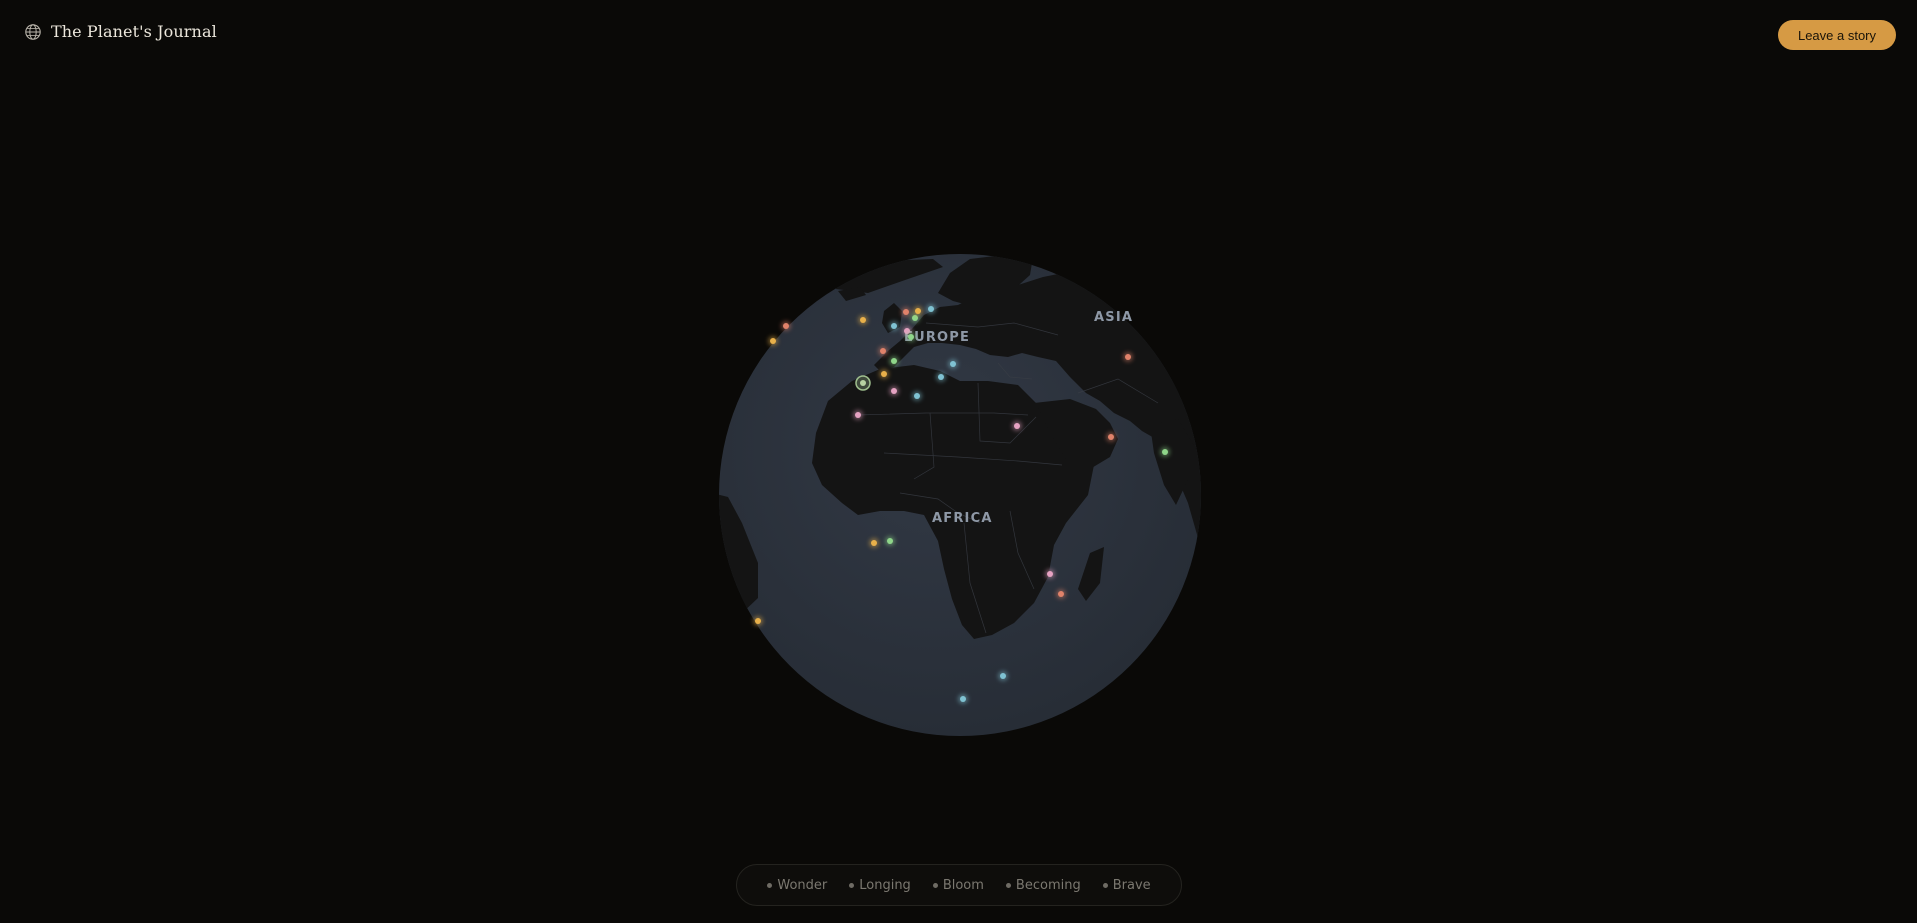 The image size is (1917, 923). What do you see at coordinates (1113, 317) in the screenshot?
I see `region-label-asia: ASIA` at bounding box center [1113, 317].